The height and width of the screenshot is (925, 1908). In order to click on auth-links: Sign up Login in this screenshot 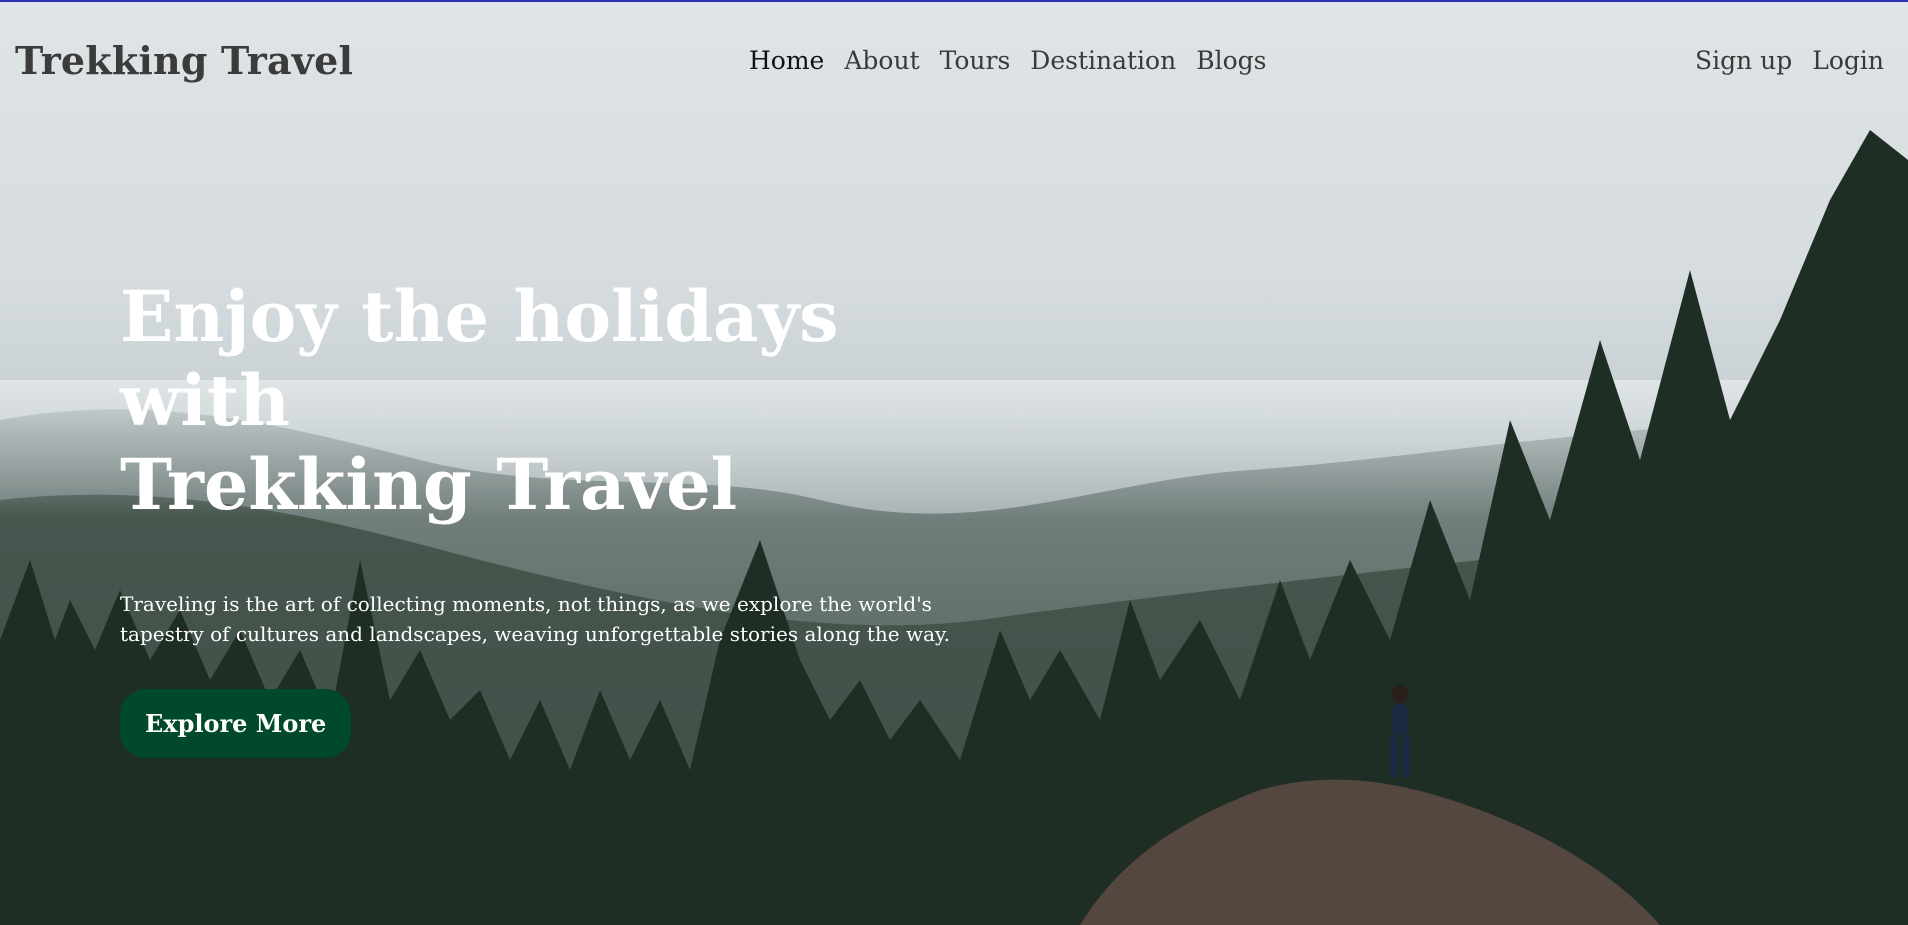, I will do `click(1779, 60)`.